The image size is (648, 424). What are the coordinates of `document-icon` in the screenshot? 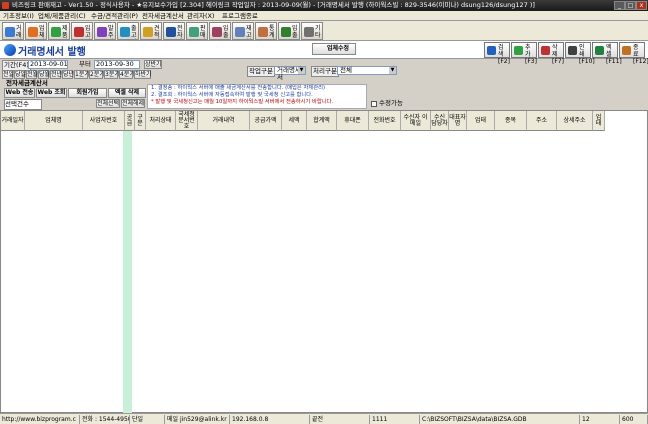 It's located at (10, 50).